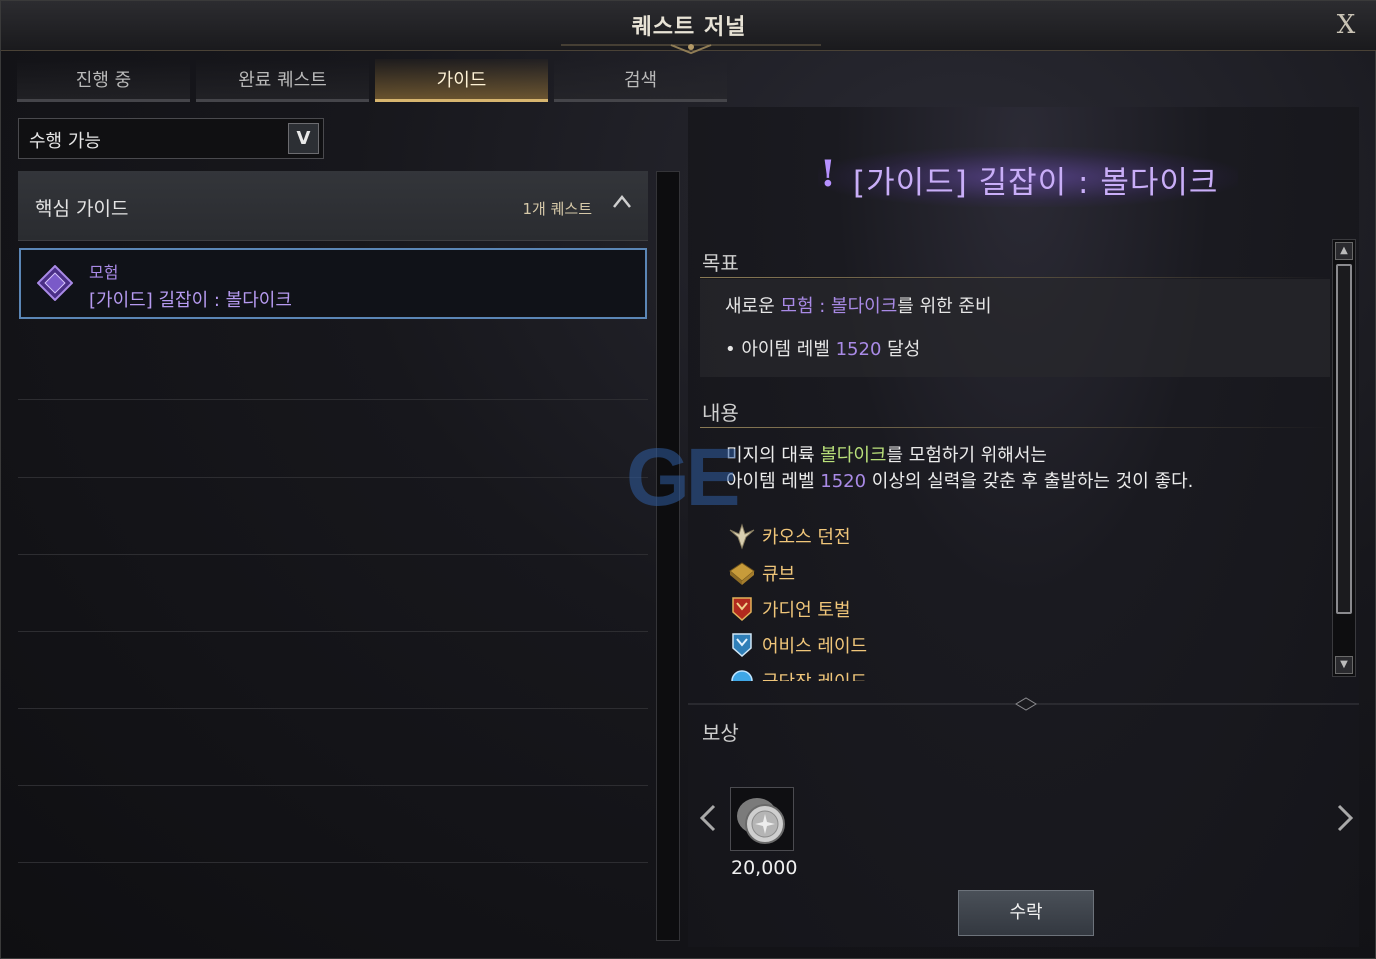  Describe the element at coordinates (944, 306) in the screenshot. I see `objective-main-suffix: 를 위한 준비` at that location.